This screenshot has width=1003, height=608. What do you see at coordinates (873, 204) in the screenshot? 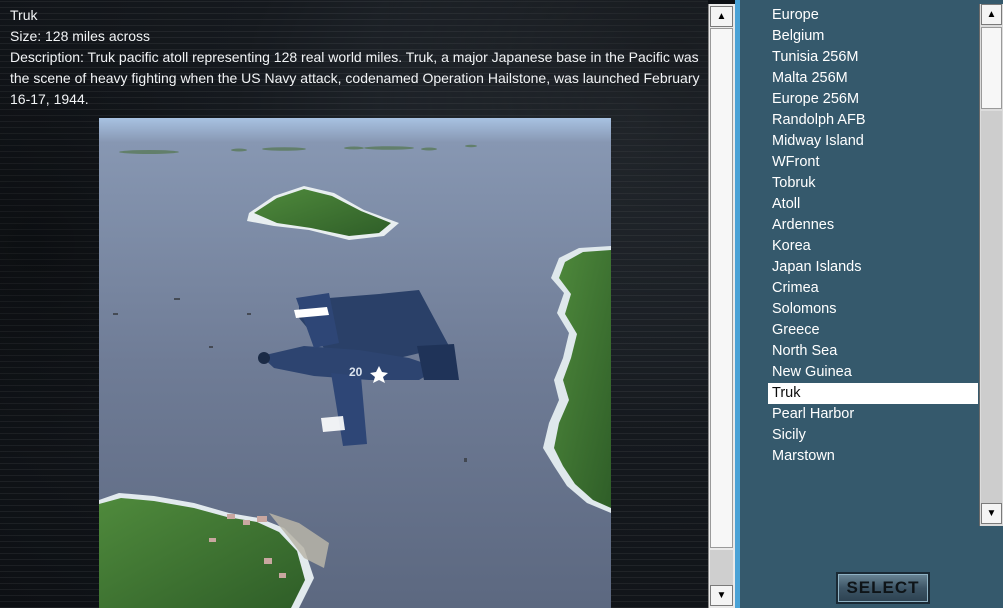
I see `map-list-item: Atoll` at bounding box center [873, 204].